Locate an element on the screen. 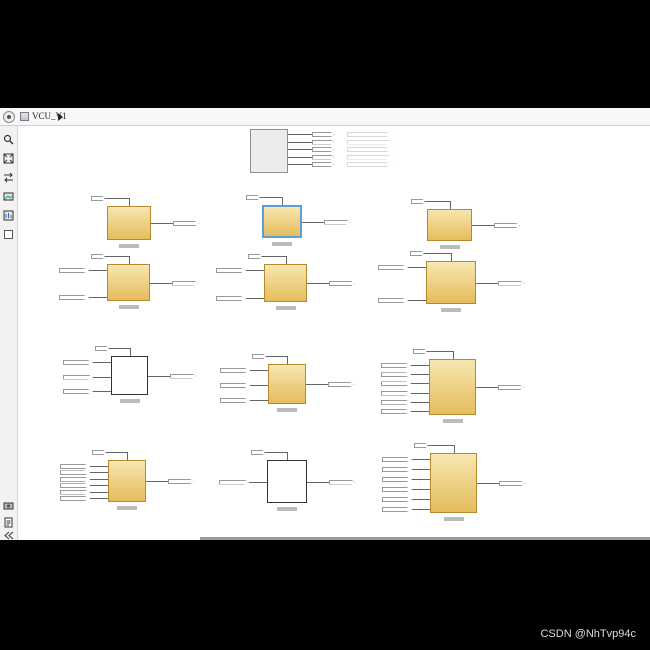  collapse-icon is located at coordinates (8, 535).